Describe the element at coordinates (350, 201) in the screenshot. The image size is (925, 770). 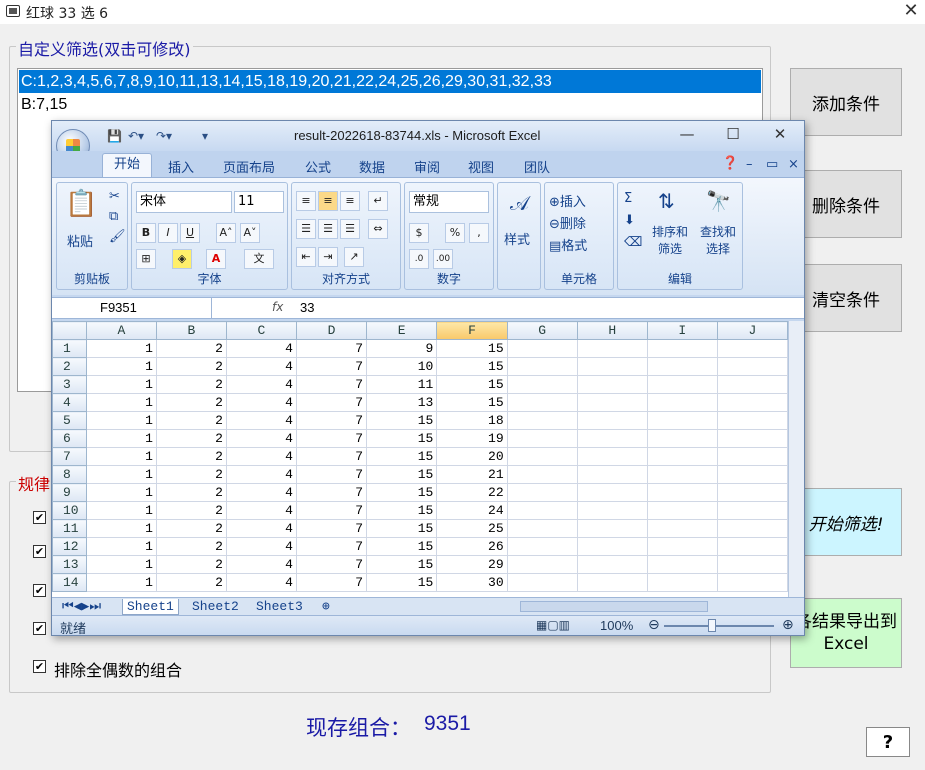
I see `align-bottom-icon: ≡` at that location.